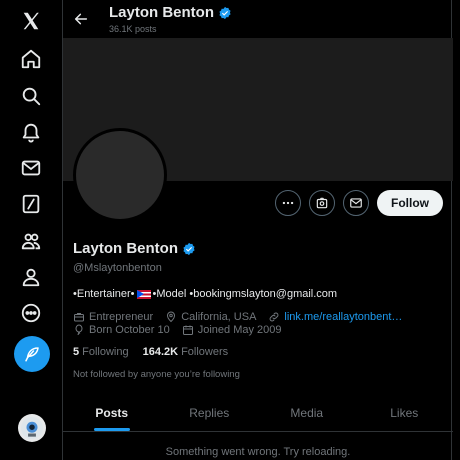 This screenshot has width=460, height=460. I want to click on profile-name: Layton Benton, so click(134, 248).